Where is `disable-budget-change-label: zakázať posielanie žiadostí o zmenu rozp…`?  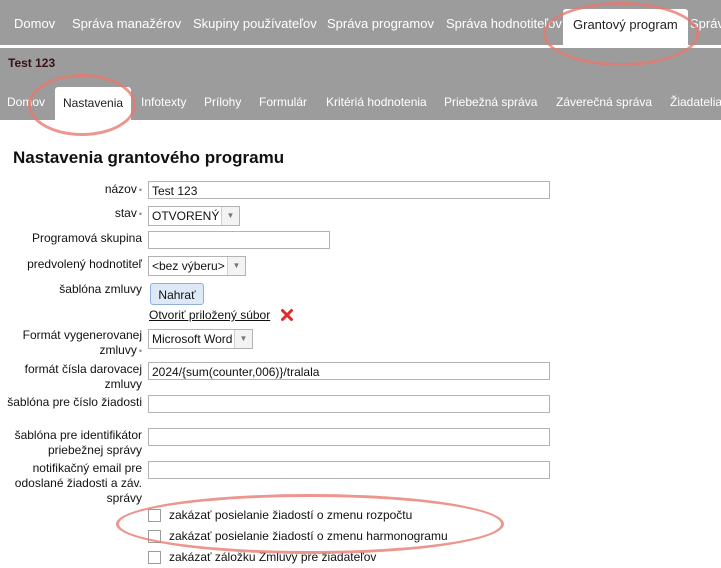
disable-budget-change-label: zakázať posielanie žiadostí o zmenu rozp… is located at coordinates (291, 515).